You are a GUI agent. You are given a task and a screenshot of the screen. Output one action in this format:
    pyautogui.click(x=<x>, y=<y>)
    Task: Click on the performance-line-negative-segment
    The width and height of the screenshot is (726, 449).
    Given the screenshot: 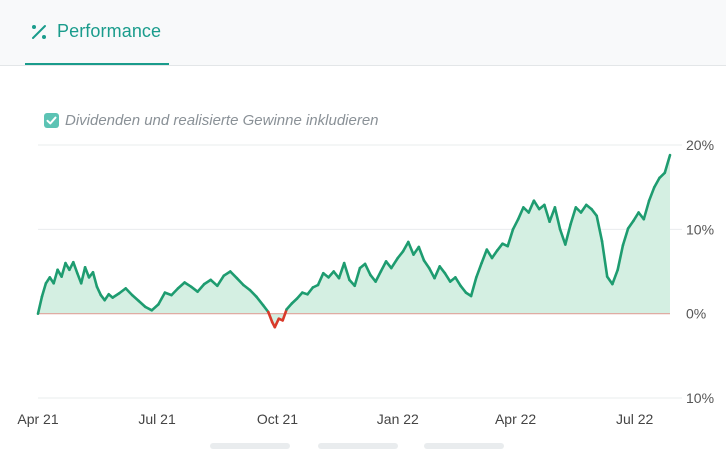 What is the action you would take?
    pyautogui.click(x=284, y=315)
    